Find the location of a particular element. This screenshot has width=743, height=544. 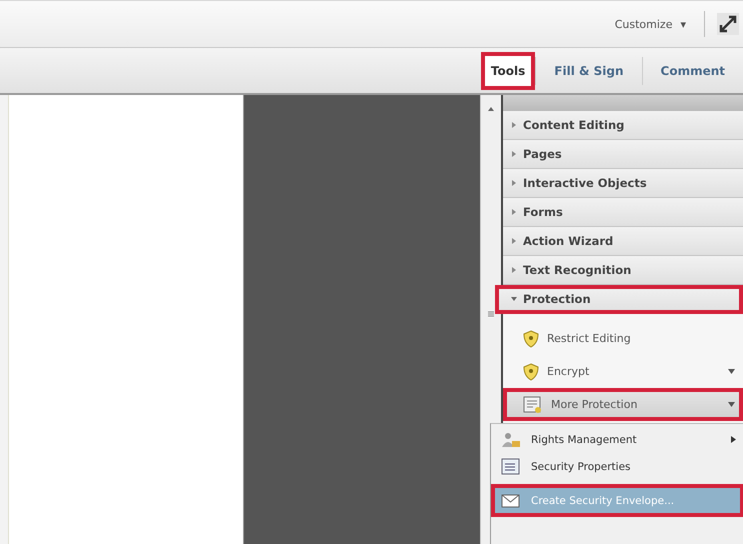

tab: Comment is located at coordinates (692, 71).